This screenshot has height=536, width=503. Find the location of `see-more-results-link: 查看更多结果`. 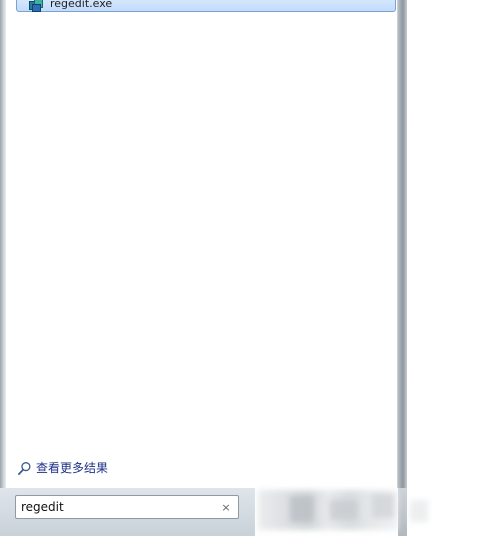

see-more-results-link: 查看更多结果 is located at coordinates (62, 468).